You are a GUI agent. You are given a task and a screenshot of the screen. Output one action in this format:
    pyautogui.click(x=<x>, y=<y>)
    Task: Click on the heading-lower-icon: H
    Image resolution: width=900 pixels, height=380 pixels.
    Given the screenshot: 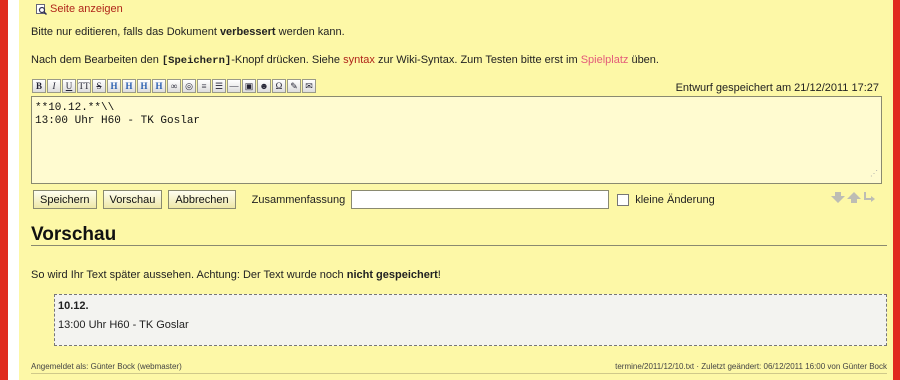 What is the action you would take?
    pyautogui.click(x=129, y=86)
    